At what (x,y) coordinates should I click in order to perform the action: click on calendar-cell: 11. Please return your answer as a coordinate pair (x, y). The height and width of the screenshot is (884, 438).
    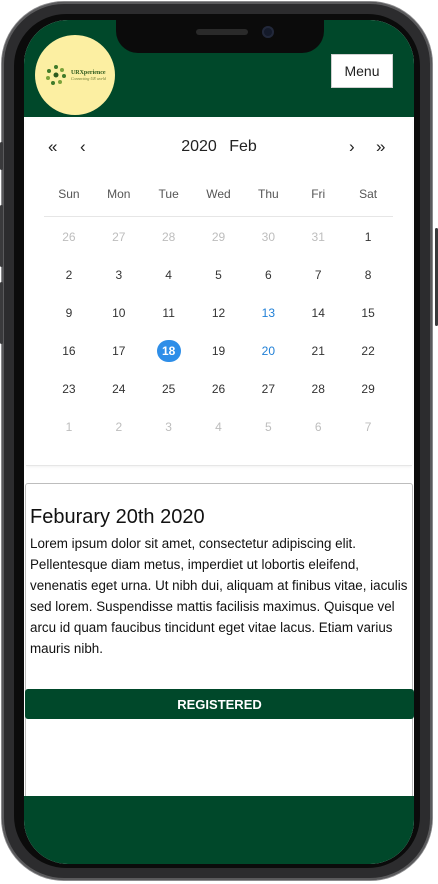
    Looking at the image, I should click on (169, 313).